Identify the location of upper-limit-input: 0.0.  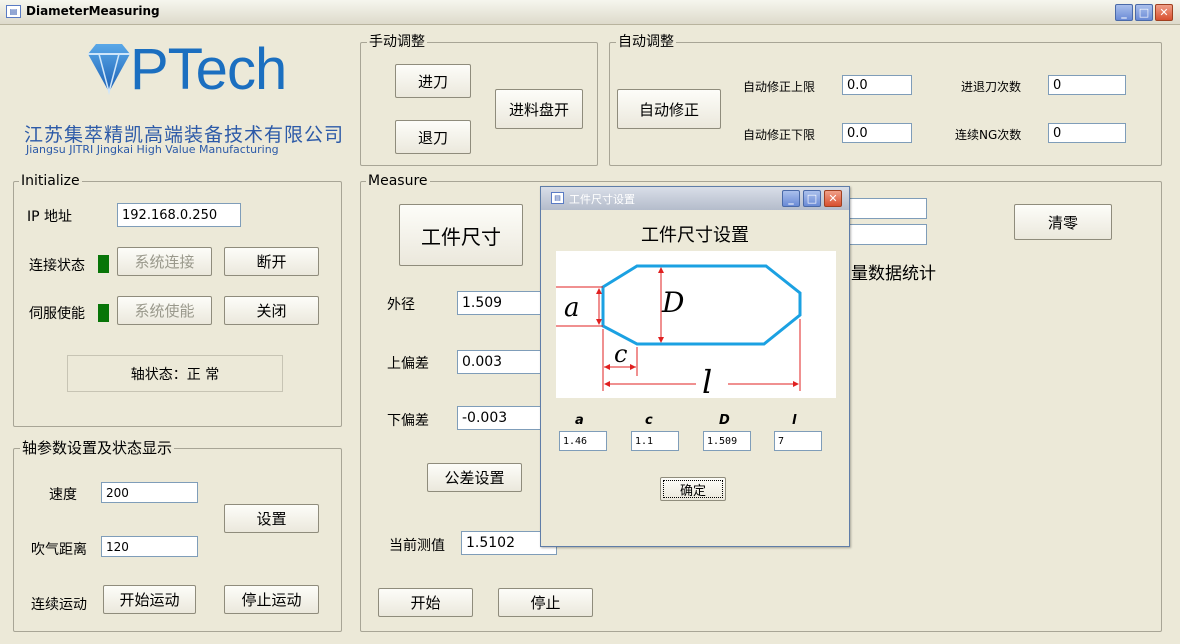
(877, 85).